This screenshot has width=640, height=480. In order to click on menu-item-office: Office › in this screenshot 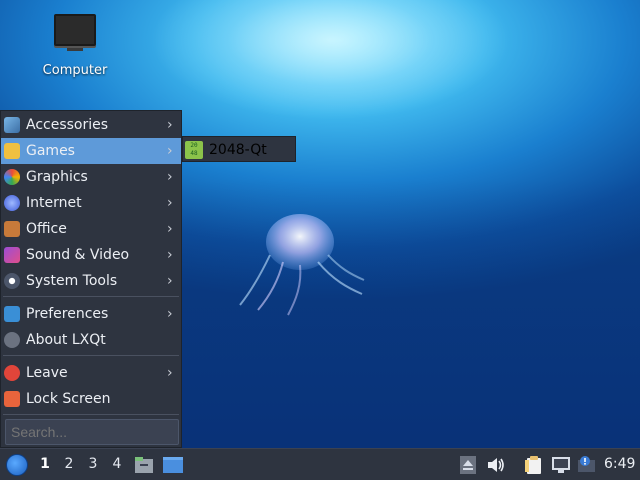, I will do `click(91, 229)`.